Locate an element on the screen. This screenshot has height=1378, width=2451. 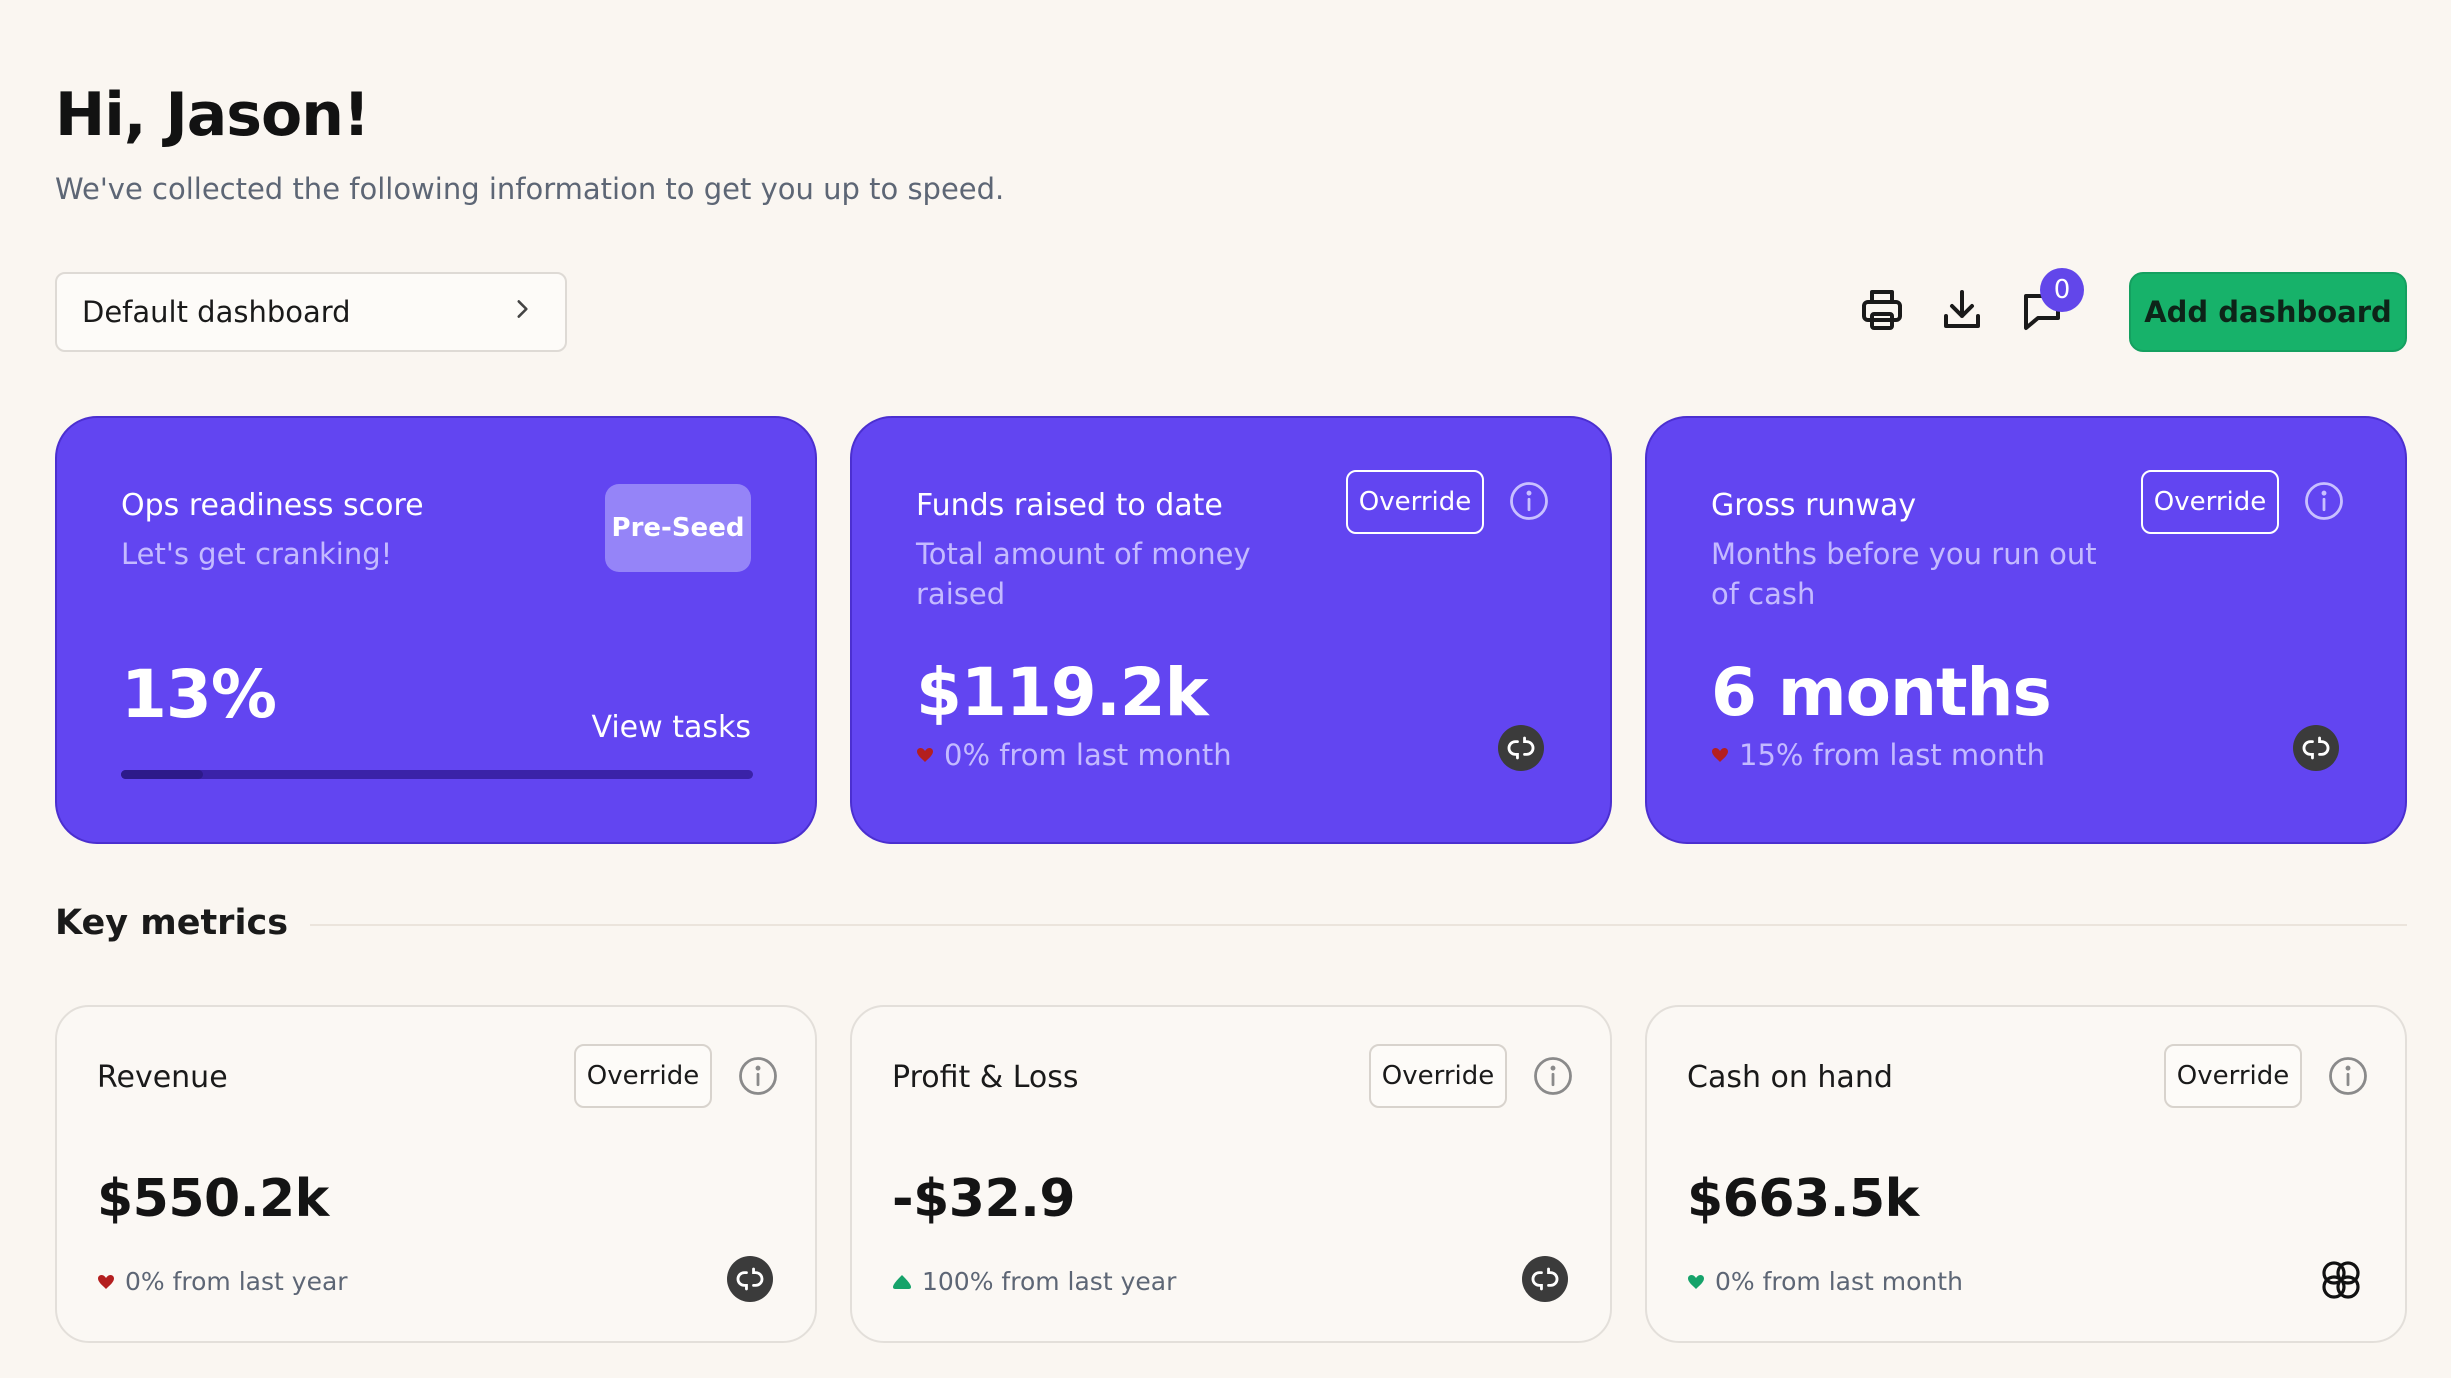
trend-indicator: 100% from last year is located at coordinates (1034, 1281).